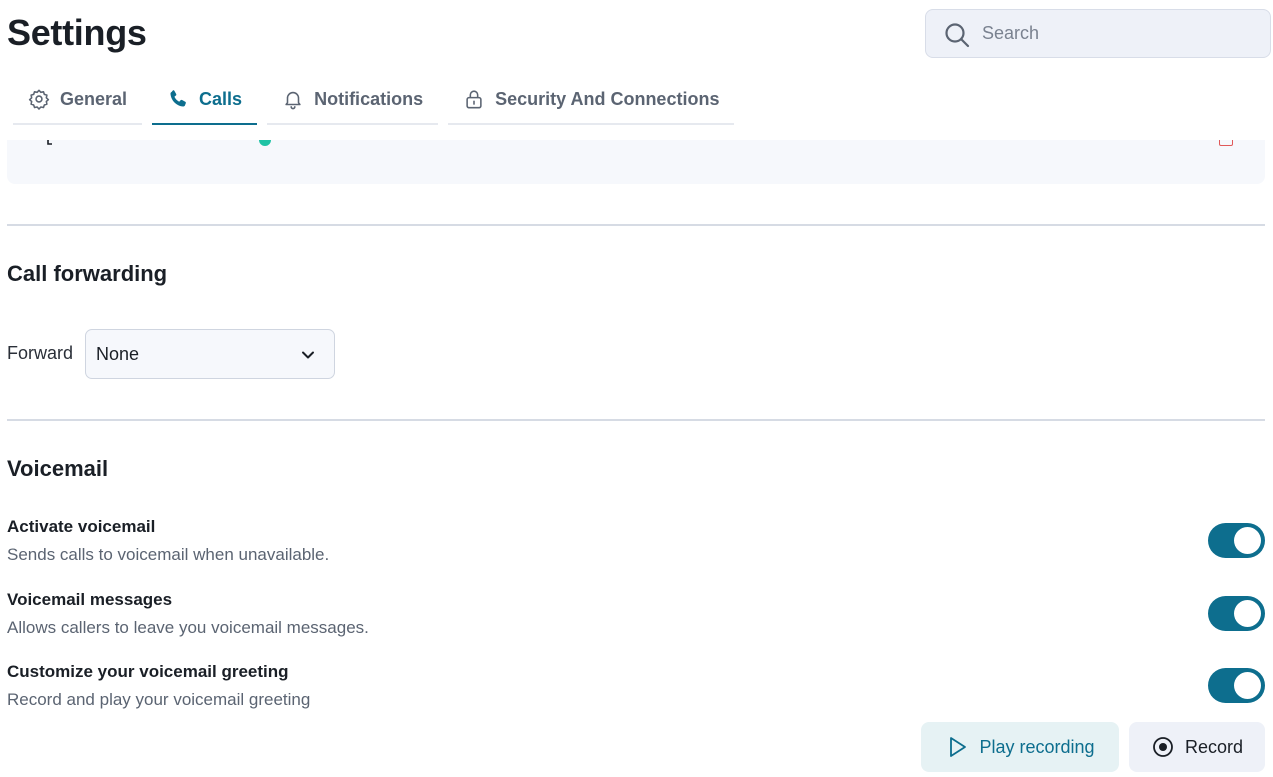  What do you see at coordinates (636, 162) in the screenshot?
I see `phone-number-card` at bounding box center [636, 162].